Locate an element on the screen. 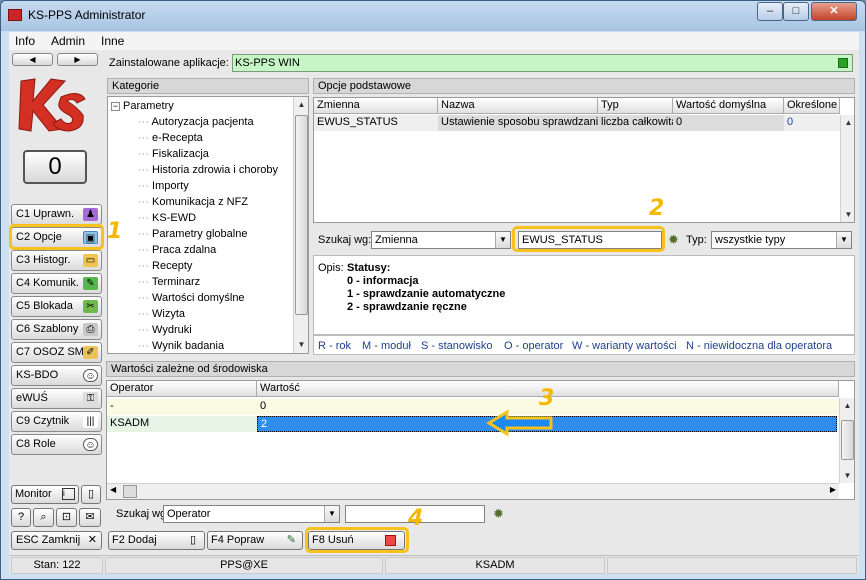  col-nazwa: Nazwa is located at coordinates (518, 106).